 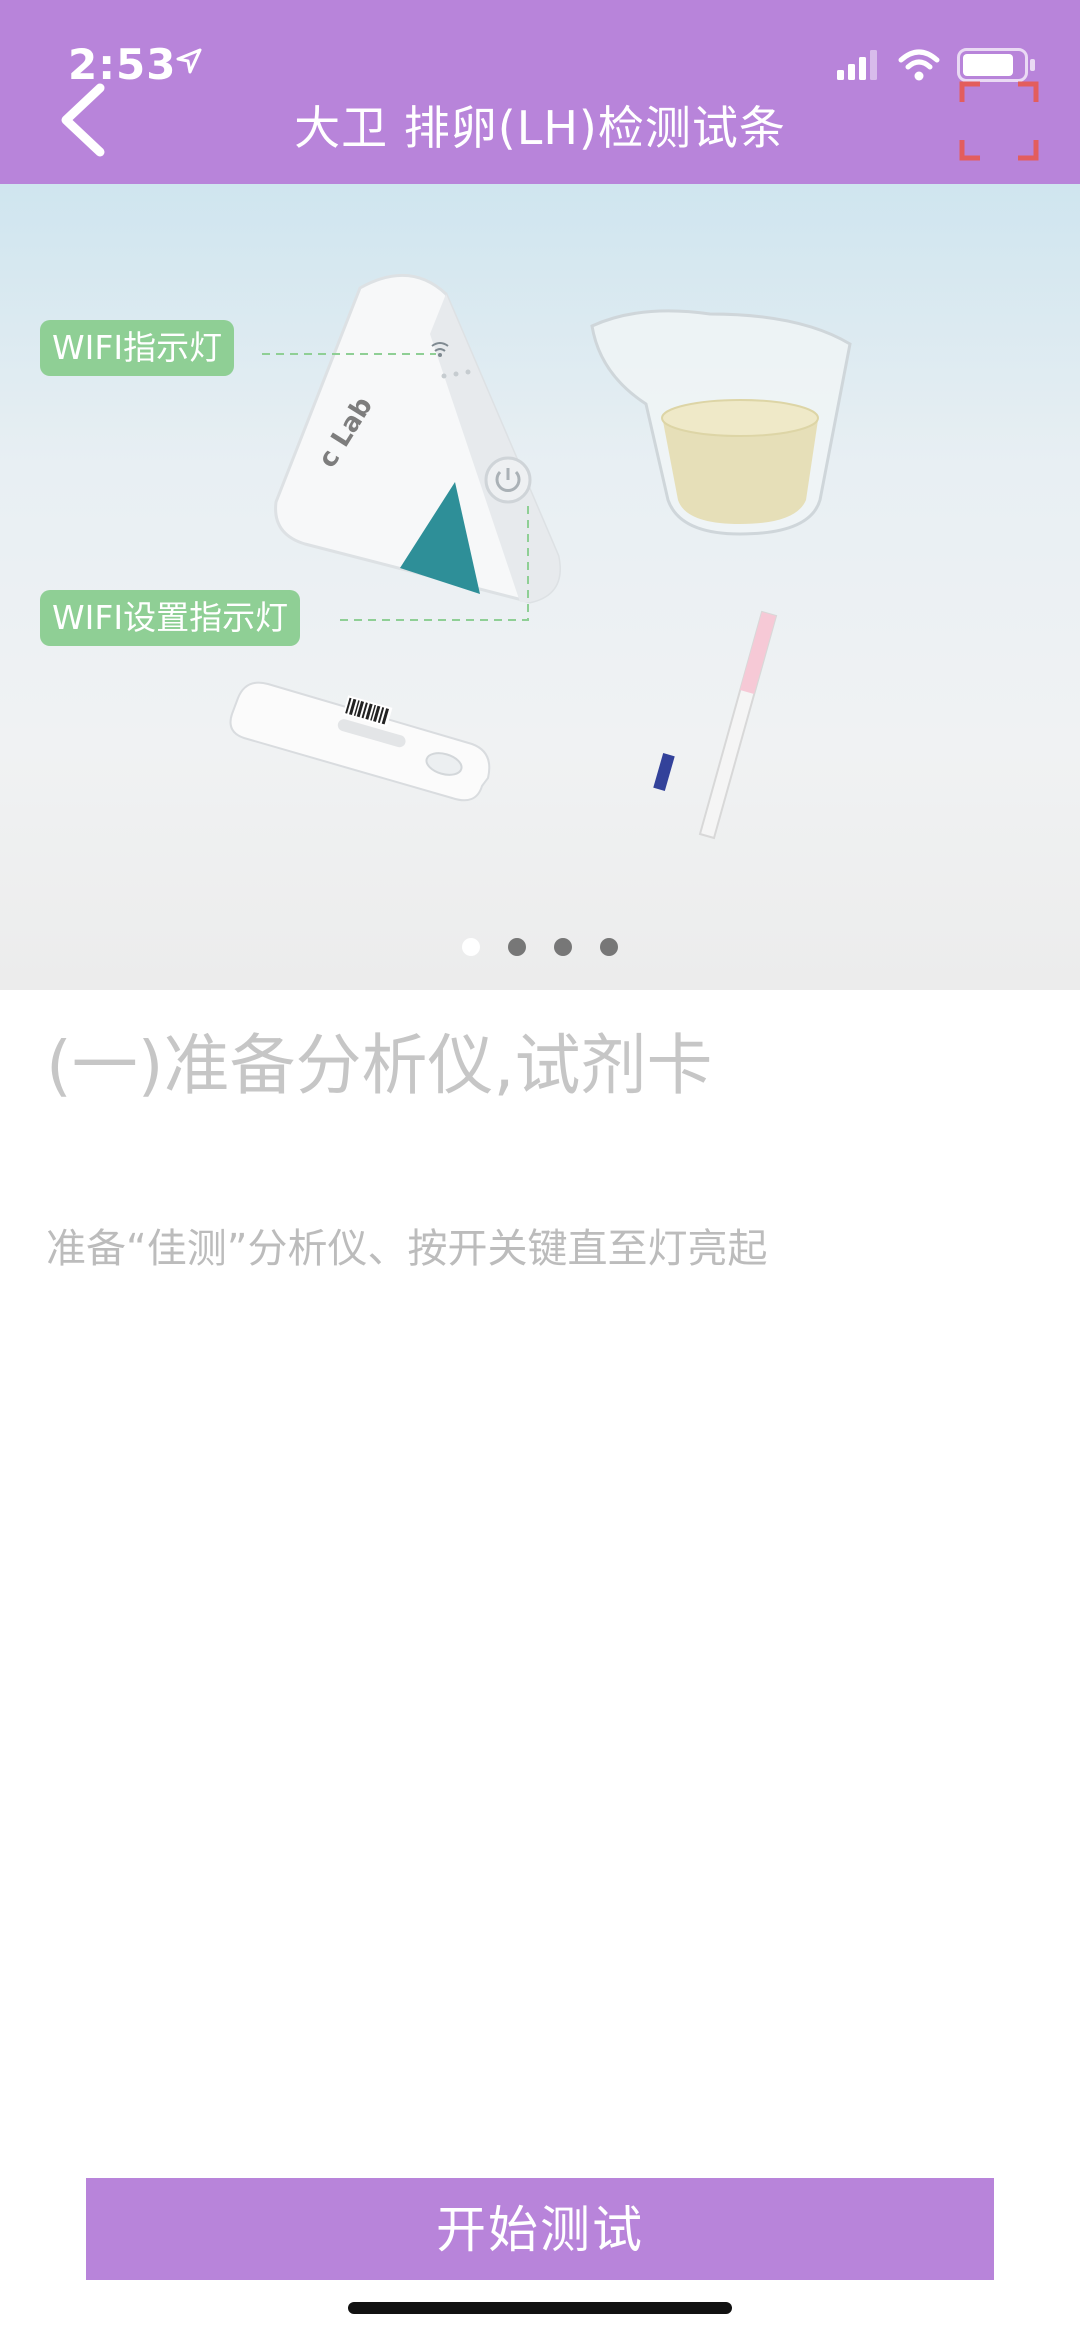 What do you see at coordinates (417, 439) in the screenshot?
I see `analyzer-device: c Lab` at bounding box center [417, 439].